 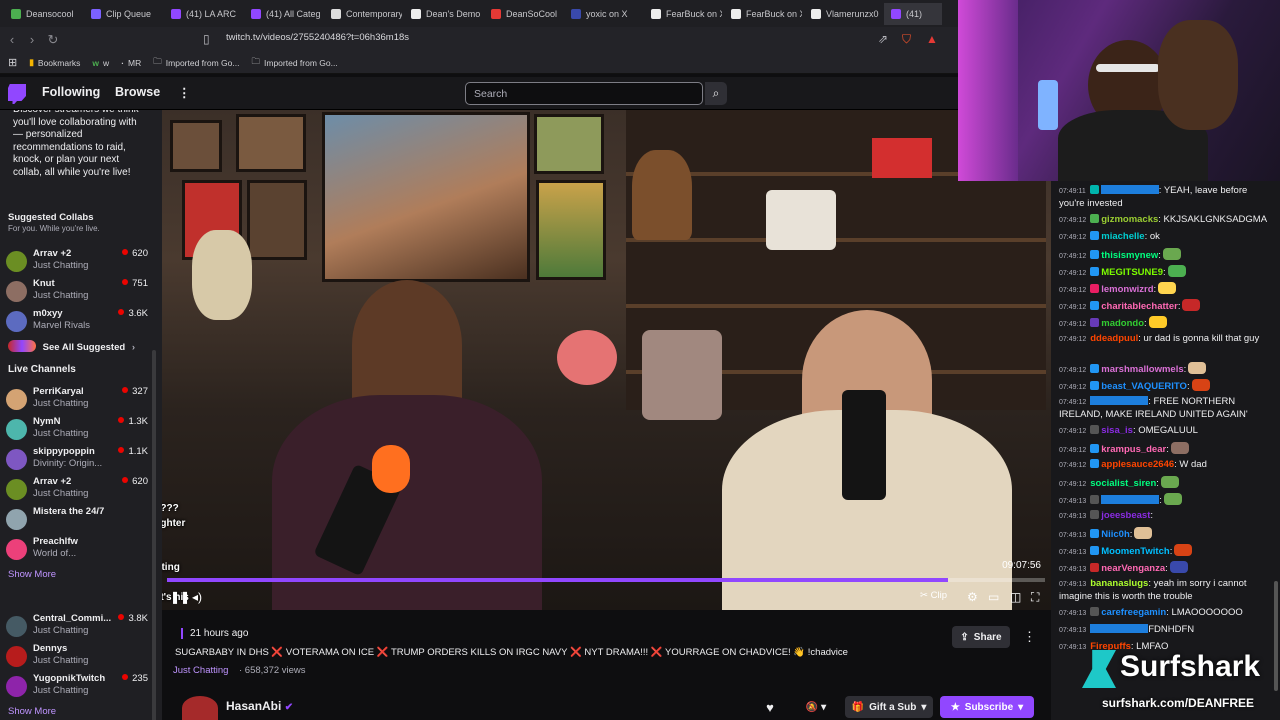 What do you see at coordinates (443, 14) in the screenshot?
I see `browser-tab: Dean's Demo` at bounding box center [443, 14].